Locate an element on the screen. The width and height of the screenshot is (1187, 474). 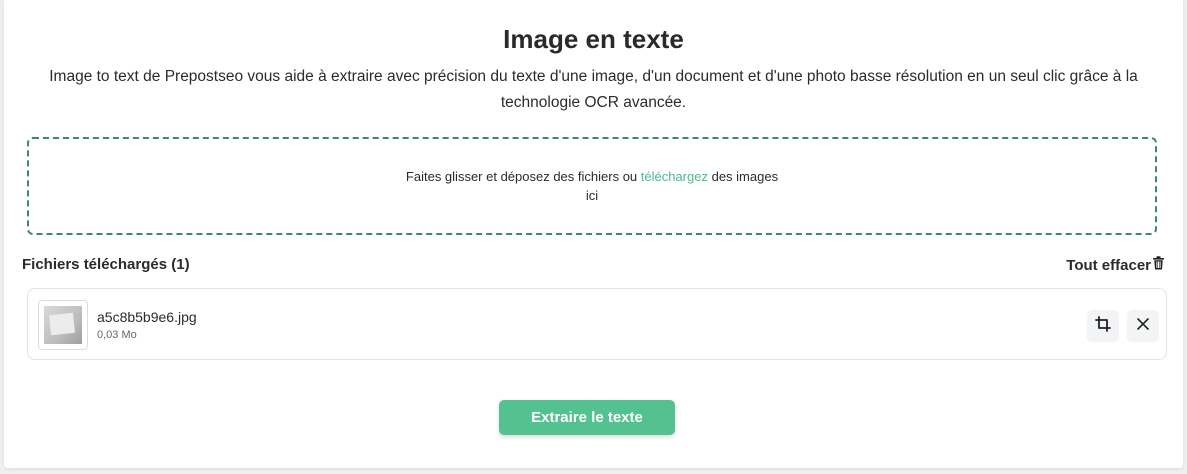
file-name: a5c8b5b9e6.jpg is located at coordinates (147, 317).